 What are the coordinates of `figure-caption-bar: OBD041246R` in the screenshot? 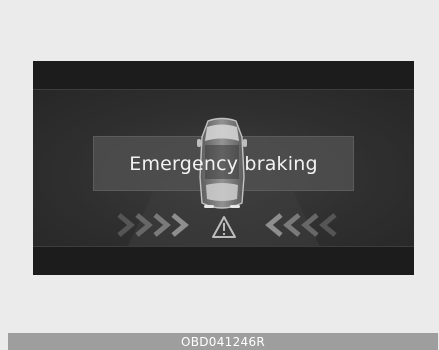 It's located at (223, 341).